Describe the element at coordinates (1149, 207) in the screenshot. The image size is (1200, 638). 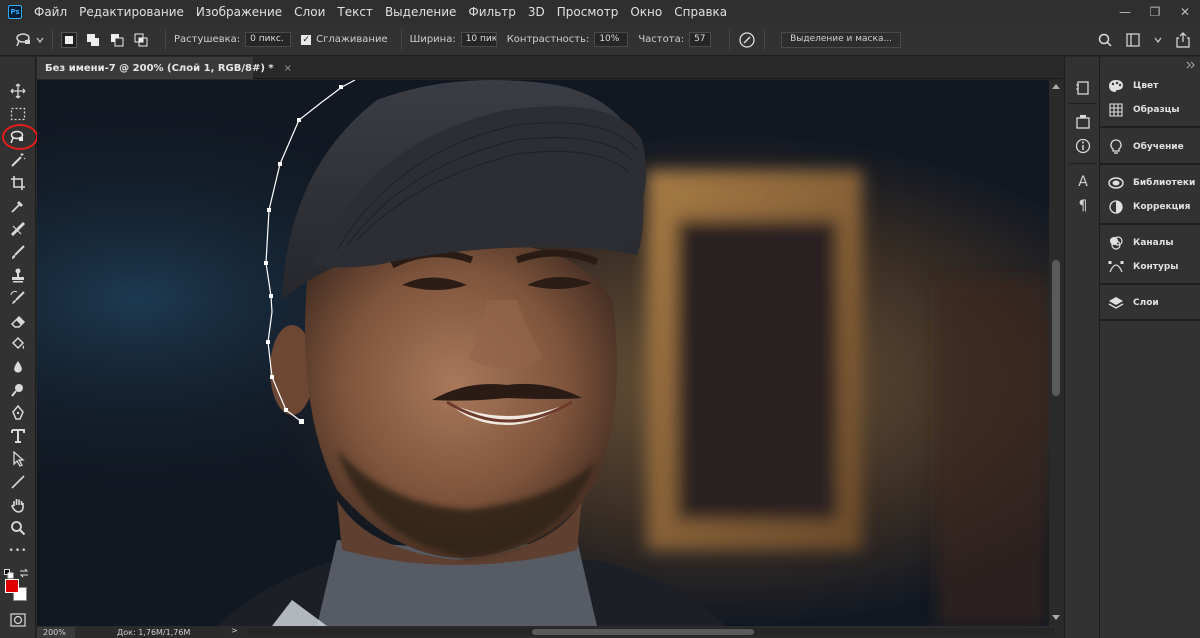
I see `panel-adjustments: Коррекция` at that location.